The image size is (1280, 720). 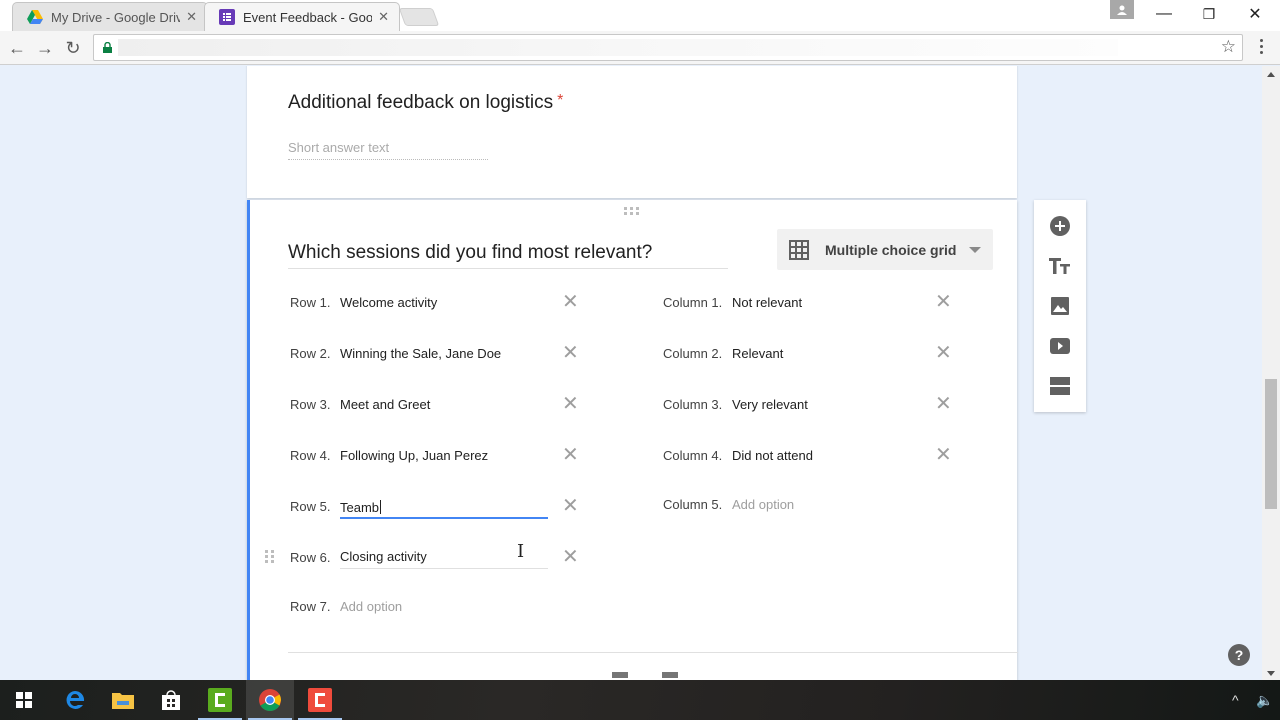 I want to click on profile-button, so click(x=1122, y=9).